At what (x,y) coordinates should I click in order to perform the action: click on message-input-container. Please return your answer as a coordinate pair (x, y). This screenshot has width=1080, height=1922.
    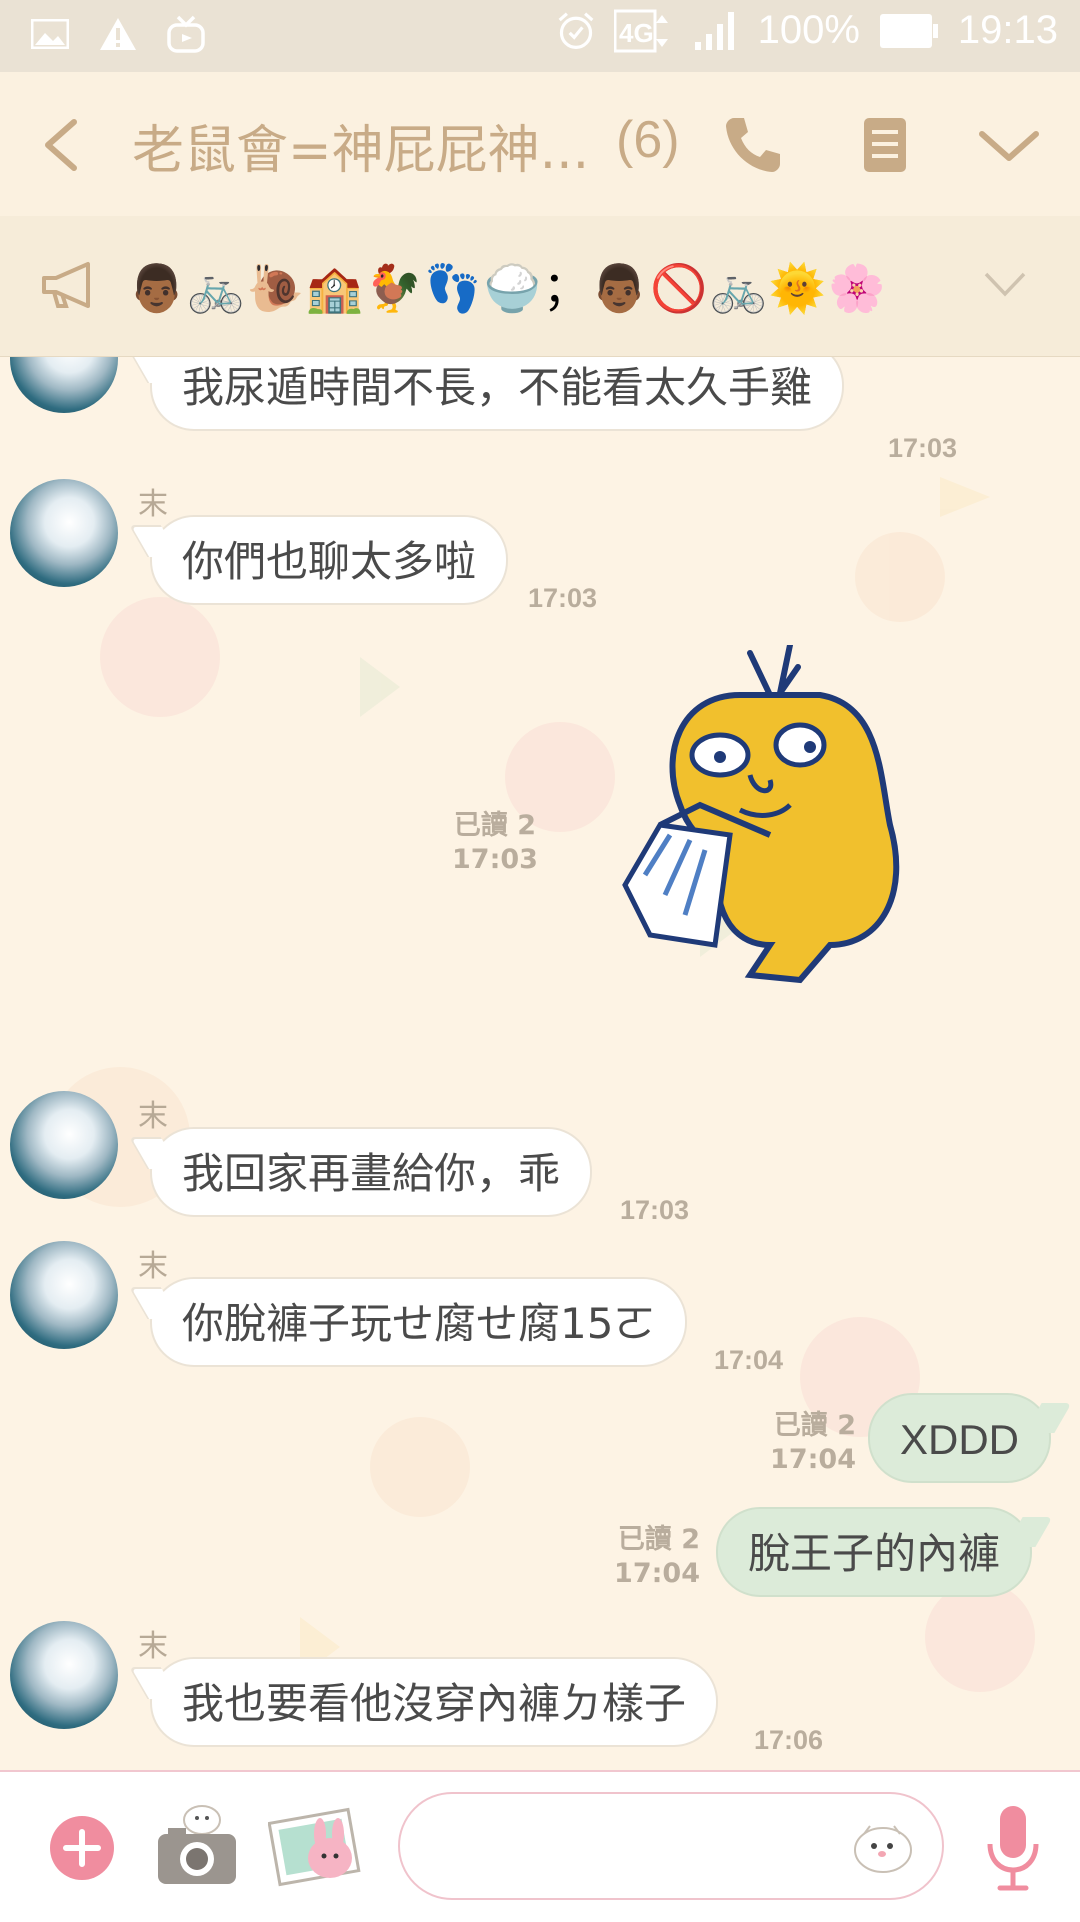
    Looking at the image, I should click on (671, 1846).